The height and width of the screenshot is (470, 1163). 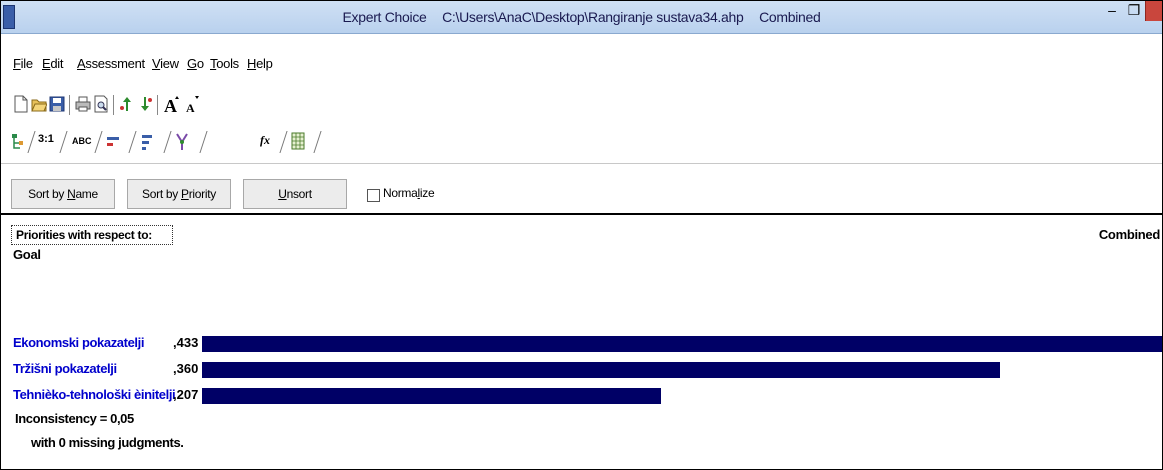 I want to click on title-view-name: Combined, so click(x=790, y=17).